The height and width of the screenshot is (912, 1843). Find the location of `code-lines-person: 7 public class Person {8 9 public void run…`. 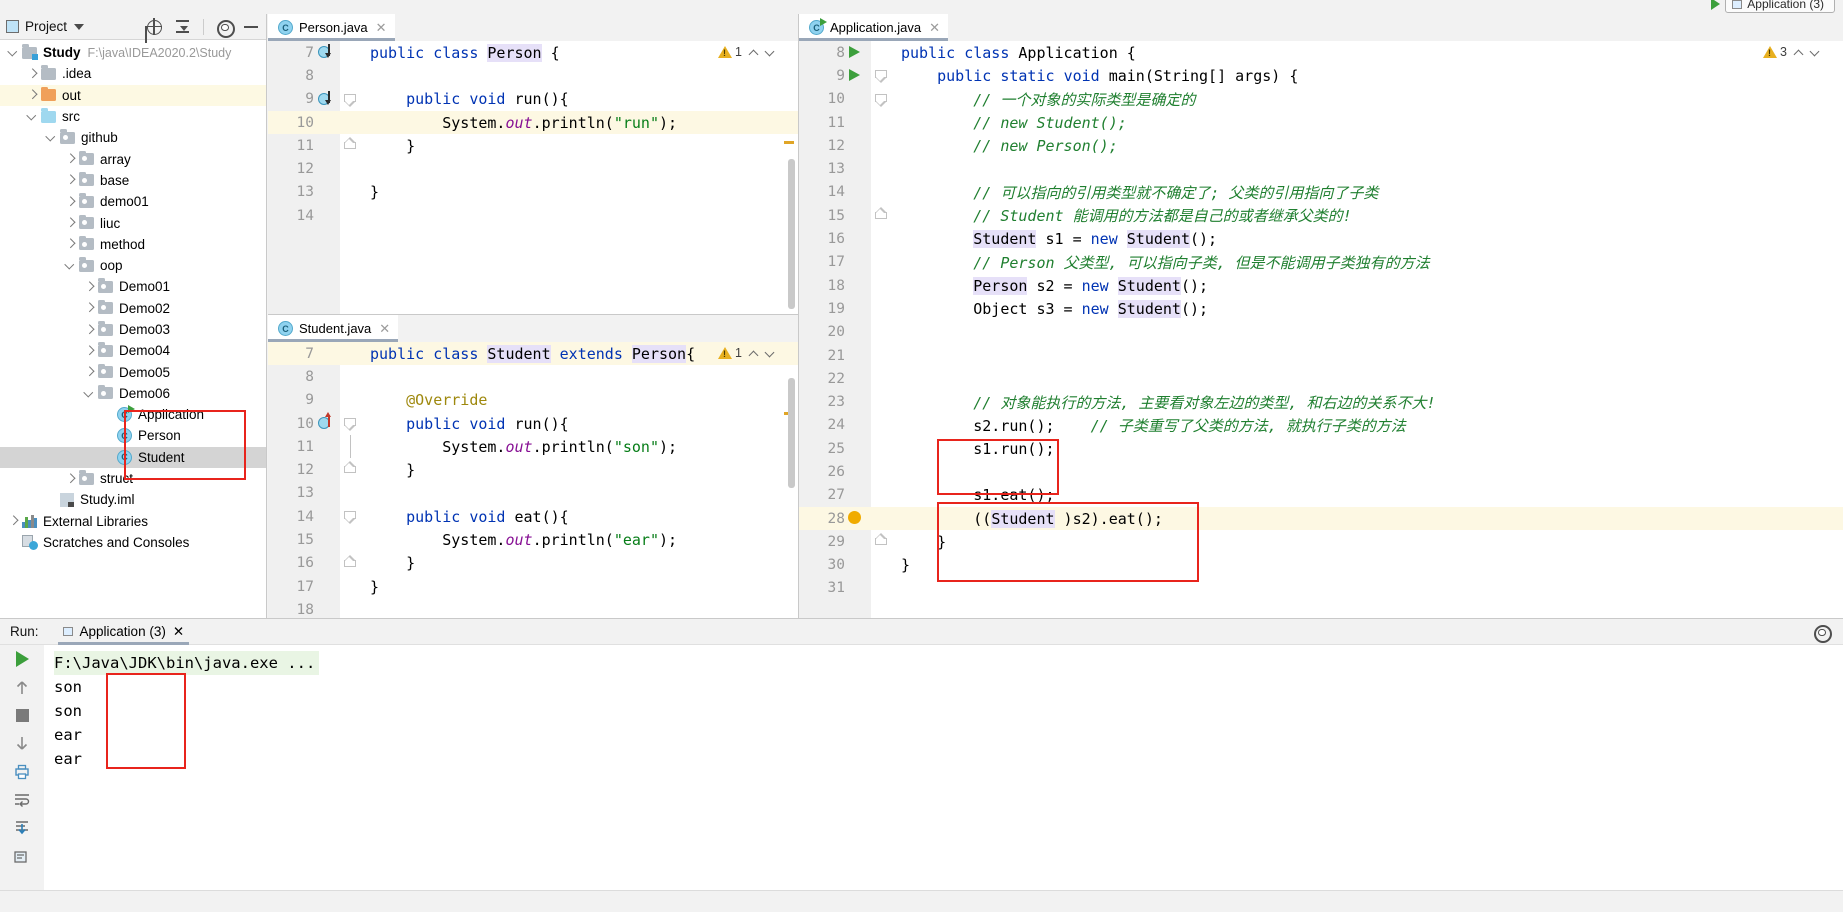

code-lines-person: 7 public class Person {8 9 public void run… is located at coordinates (533, 134).